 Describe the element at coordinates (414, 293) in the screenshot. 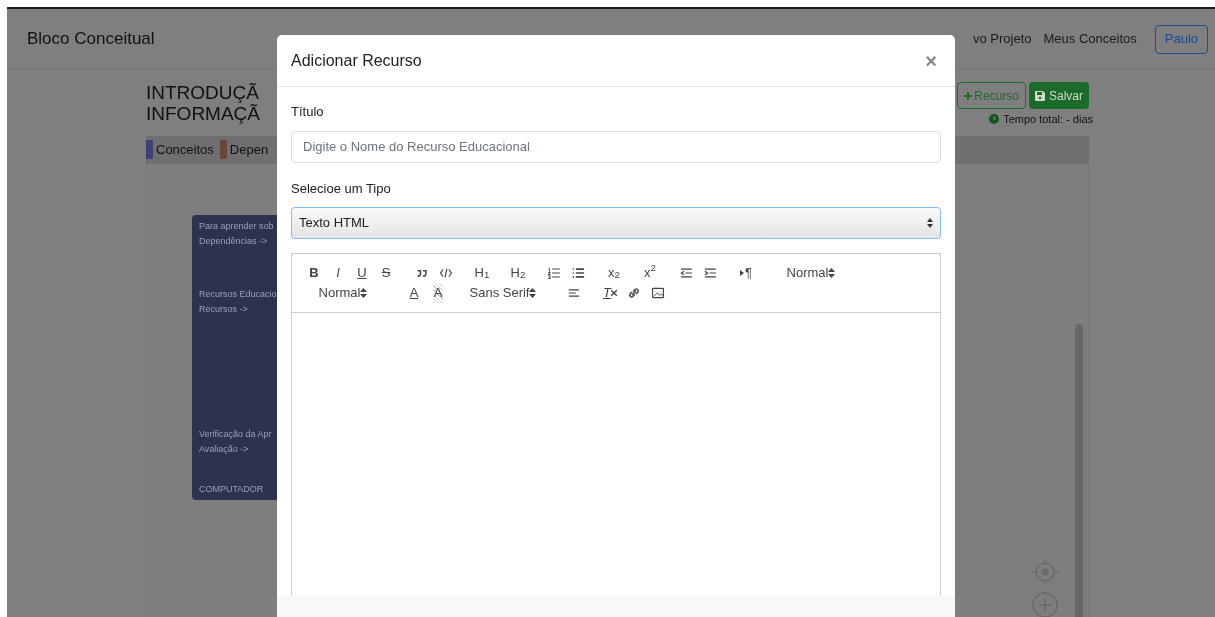

I see `text-color-button: A` at that location.